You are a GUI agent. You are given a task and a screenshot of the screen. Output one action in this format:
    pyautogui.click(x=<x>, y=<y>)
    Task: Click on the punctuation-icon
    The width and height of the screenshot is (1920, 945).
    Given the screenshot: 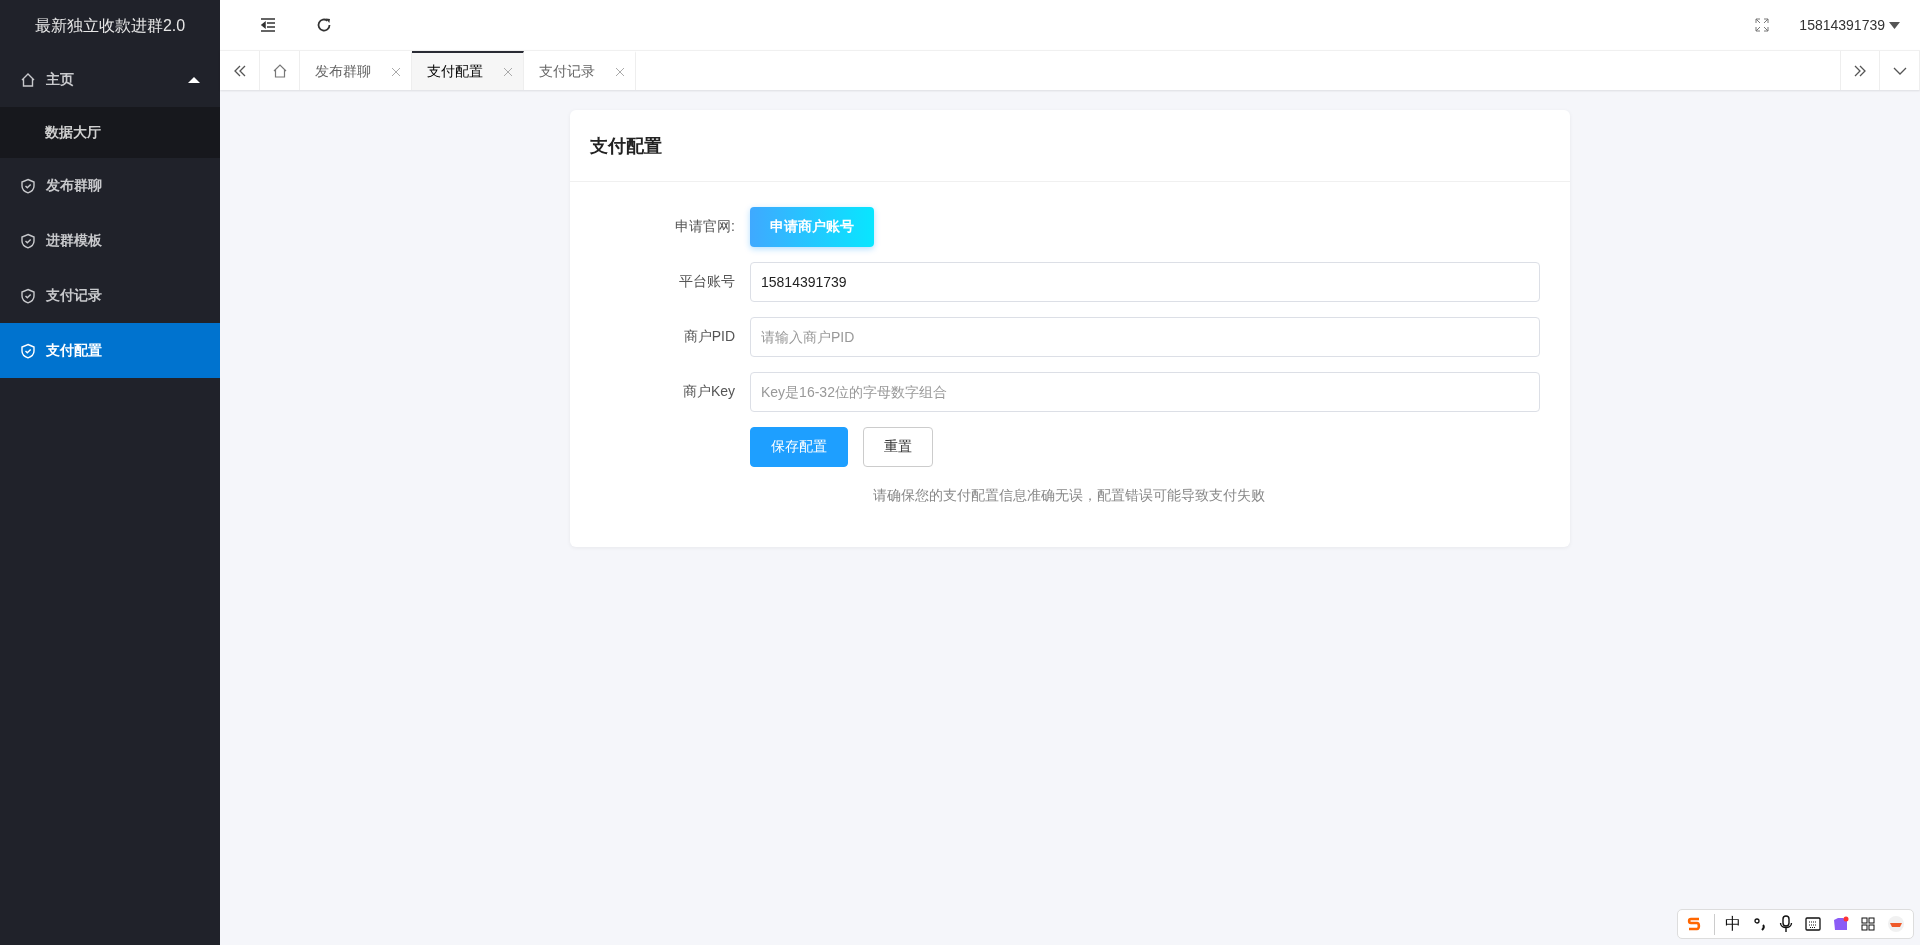 What is the action you would take?
    pyautogui.click(x=1760, y=924)
    